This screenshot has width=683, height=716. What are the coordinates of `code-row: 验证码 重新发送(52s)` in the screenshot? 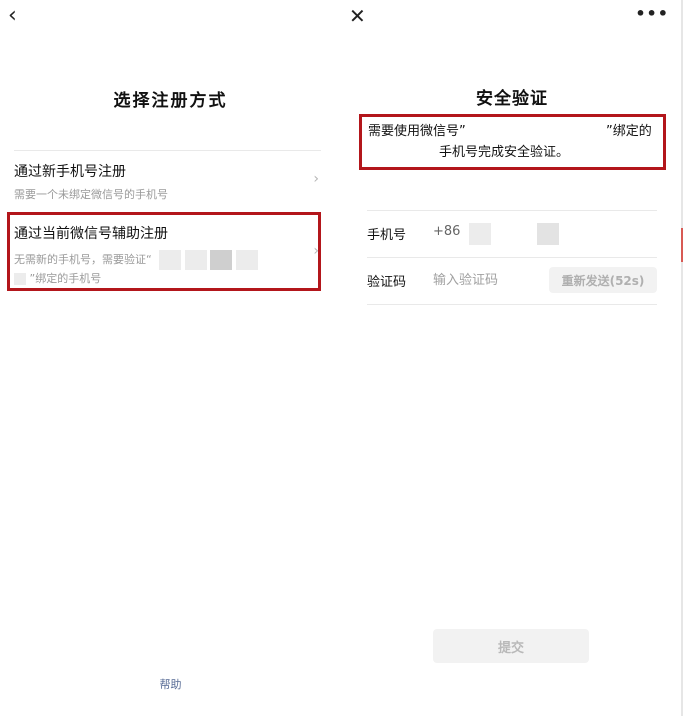 It's located at (512, 281).